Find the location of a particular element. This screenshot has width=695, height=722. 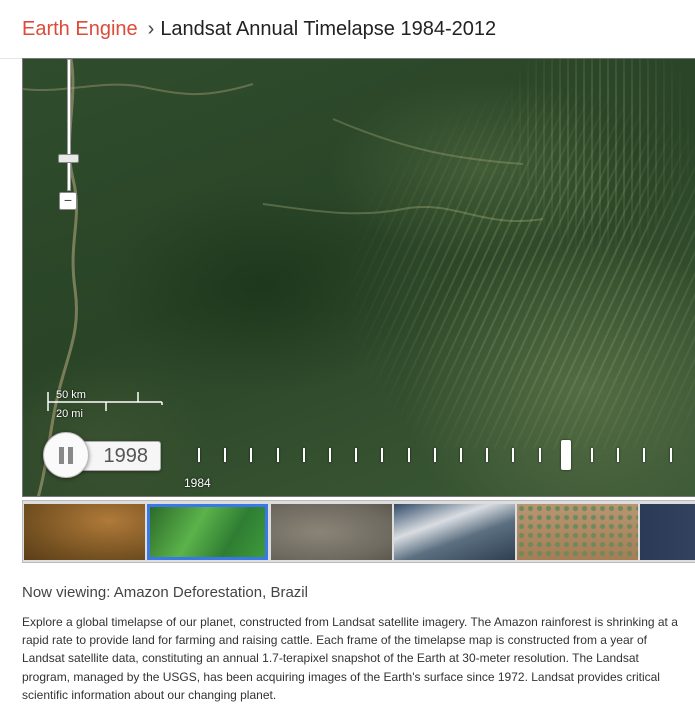

page-title: Landsat Annual Timelapse 1984-2012 is located at coordinates (328, 29).